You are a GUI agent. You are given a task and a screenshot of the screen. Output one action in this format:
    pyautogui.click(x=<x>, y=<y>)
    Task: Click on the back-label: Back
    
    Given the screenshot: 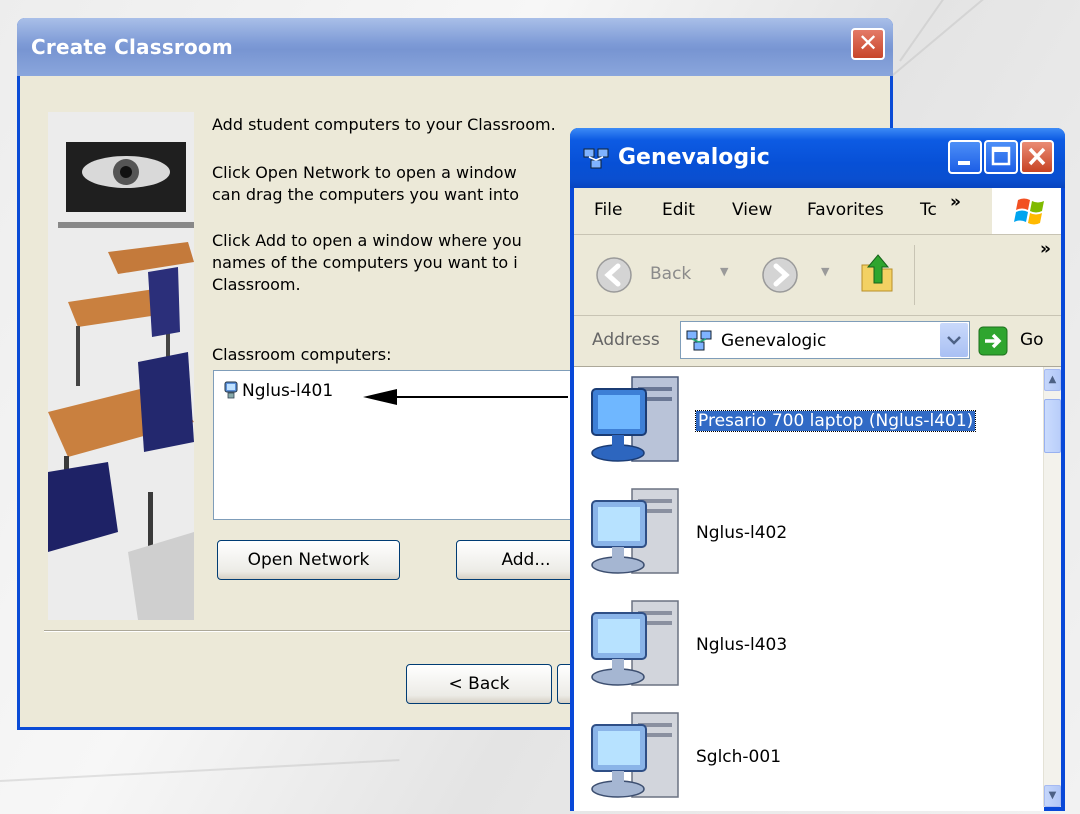 What is the action you would take?
    pyautogui.click(x=671, y=274)
    